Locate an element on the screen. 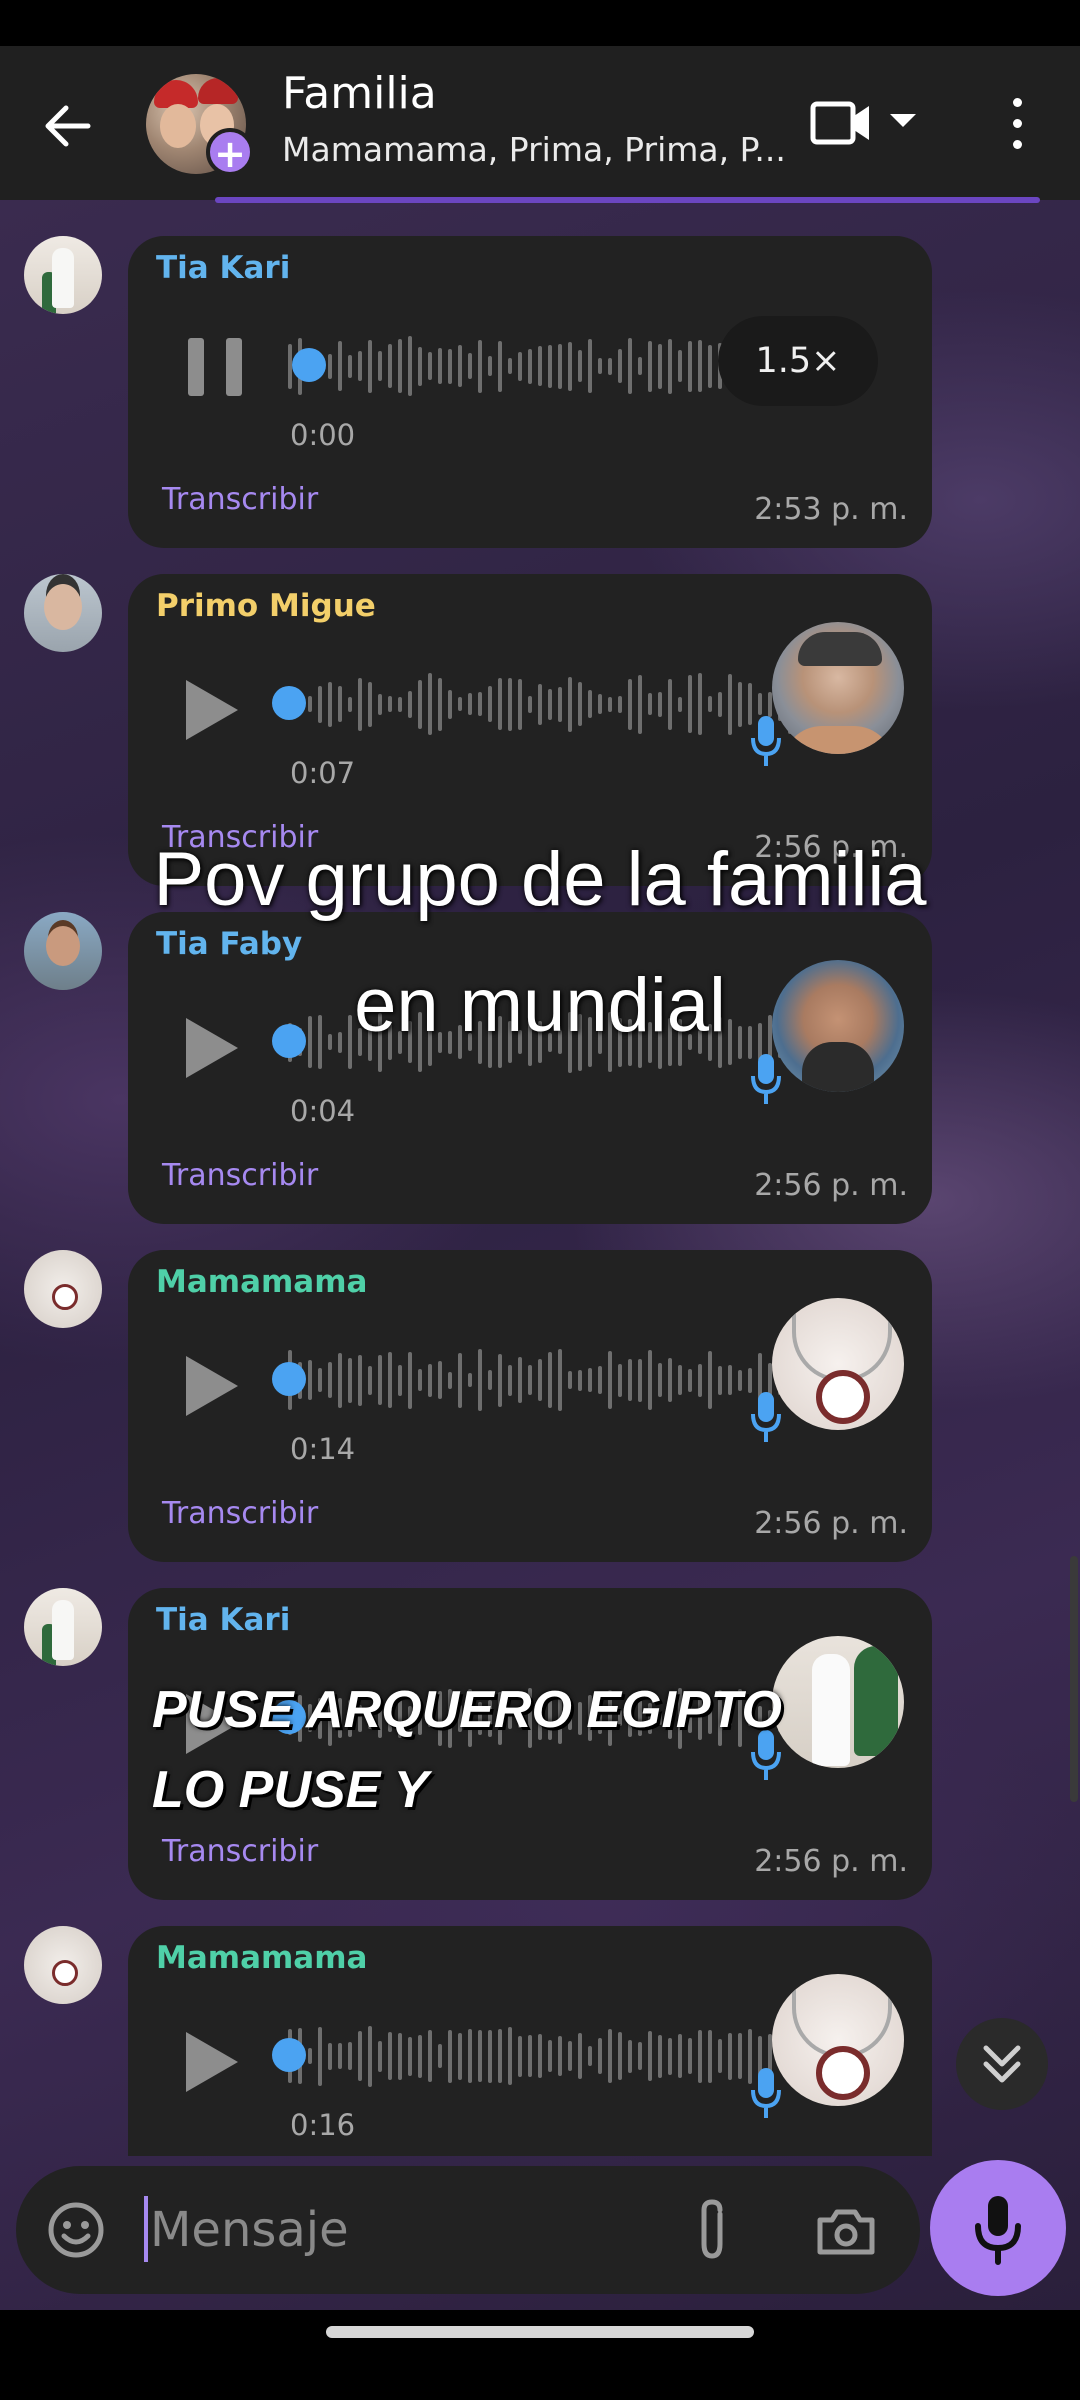 The height and width of the screenshot is (2400, 1080). sticker-icon is located at coordinates (76, 2230).